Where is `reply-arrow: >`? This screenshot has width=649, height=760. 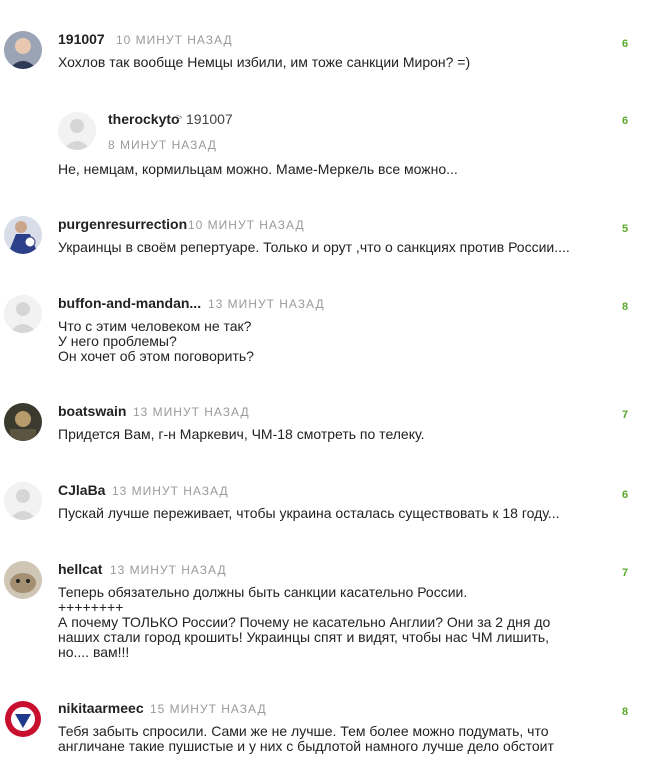
reply-arrow: > is located at coordinates (179, 118).